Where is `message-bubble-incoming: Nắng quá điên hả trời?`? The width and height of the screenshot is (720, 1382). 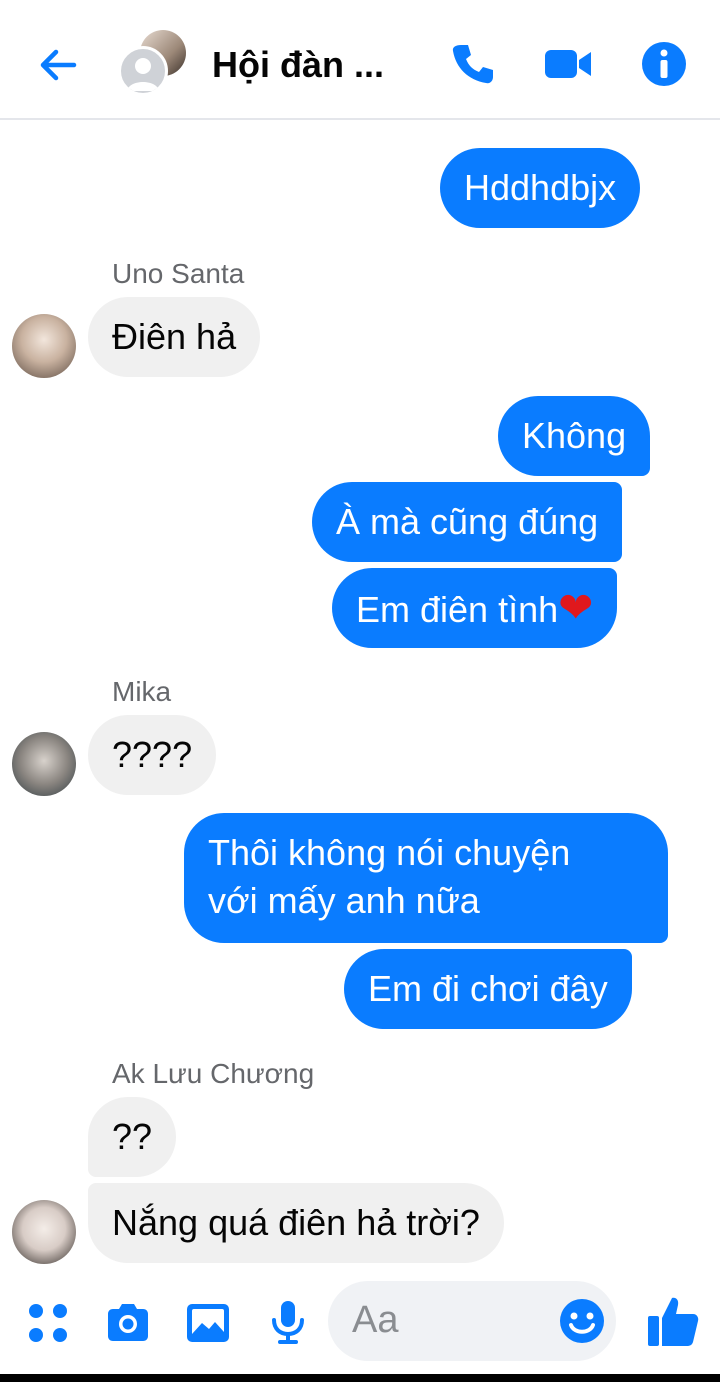 message-bubble-incoming: Nắng quá điên hả trời? is located at coordinates (296, 1223).